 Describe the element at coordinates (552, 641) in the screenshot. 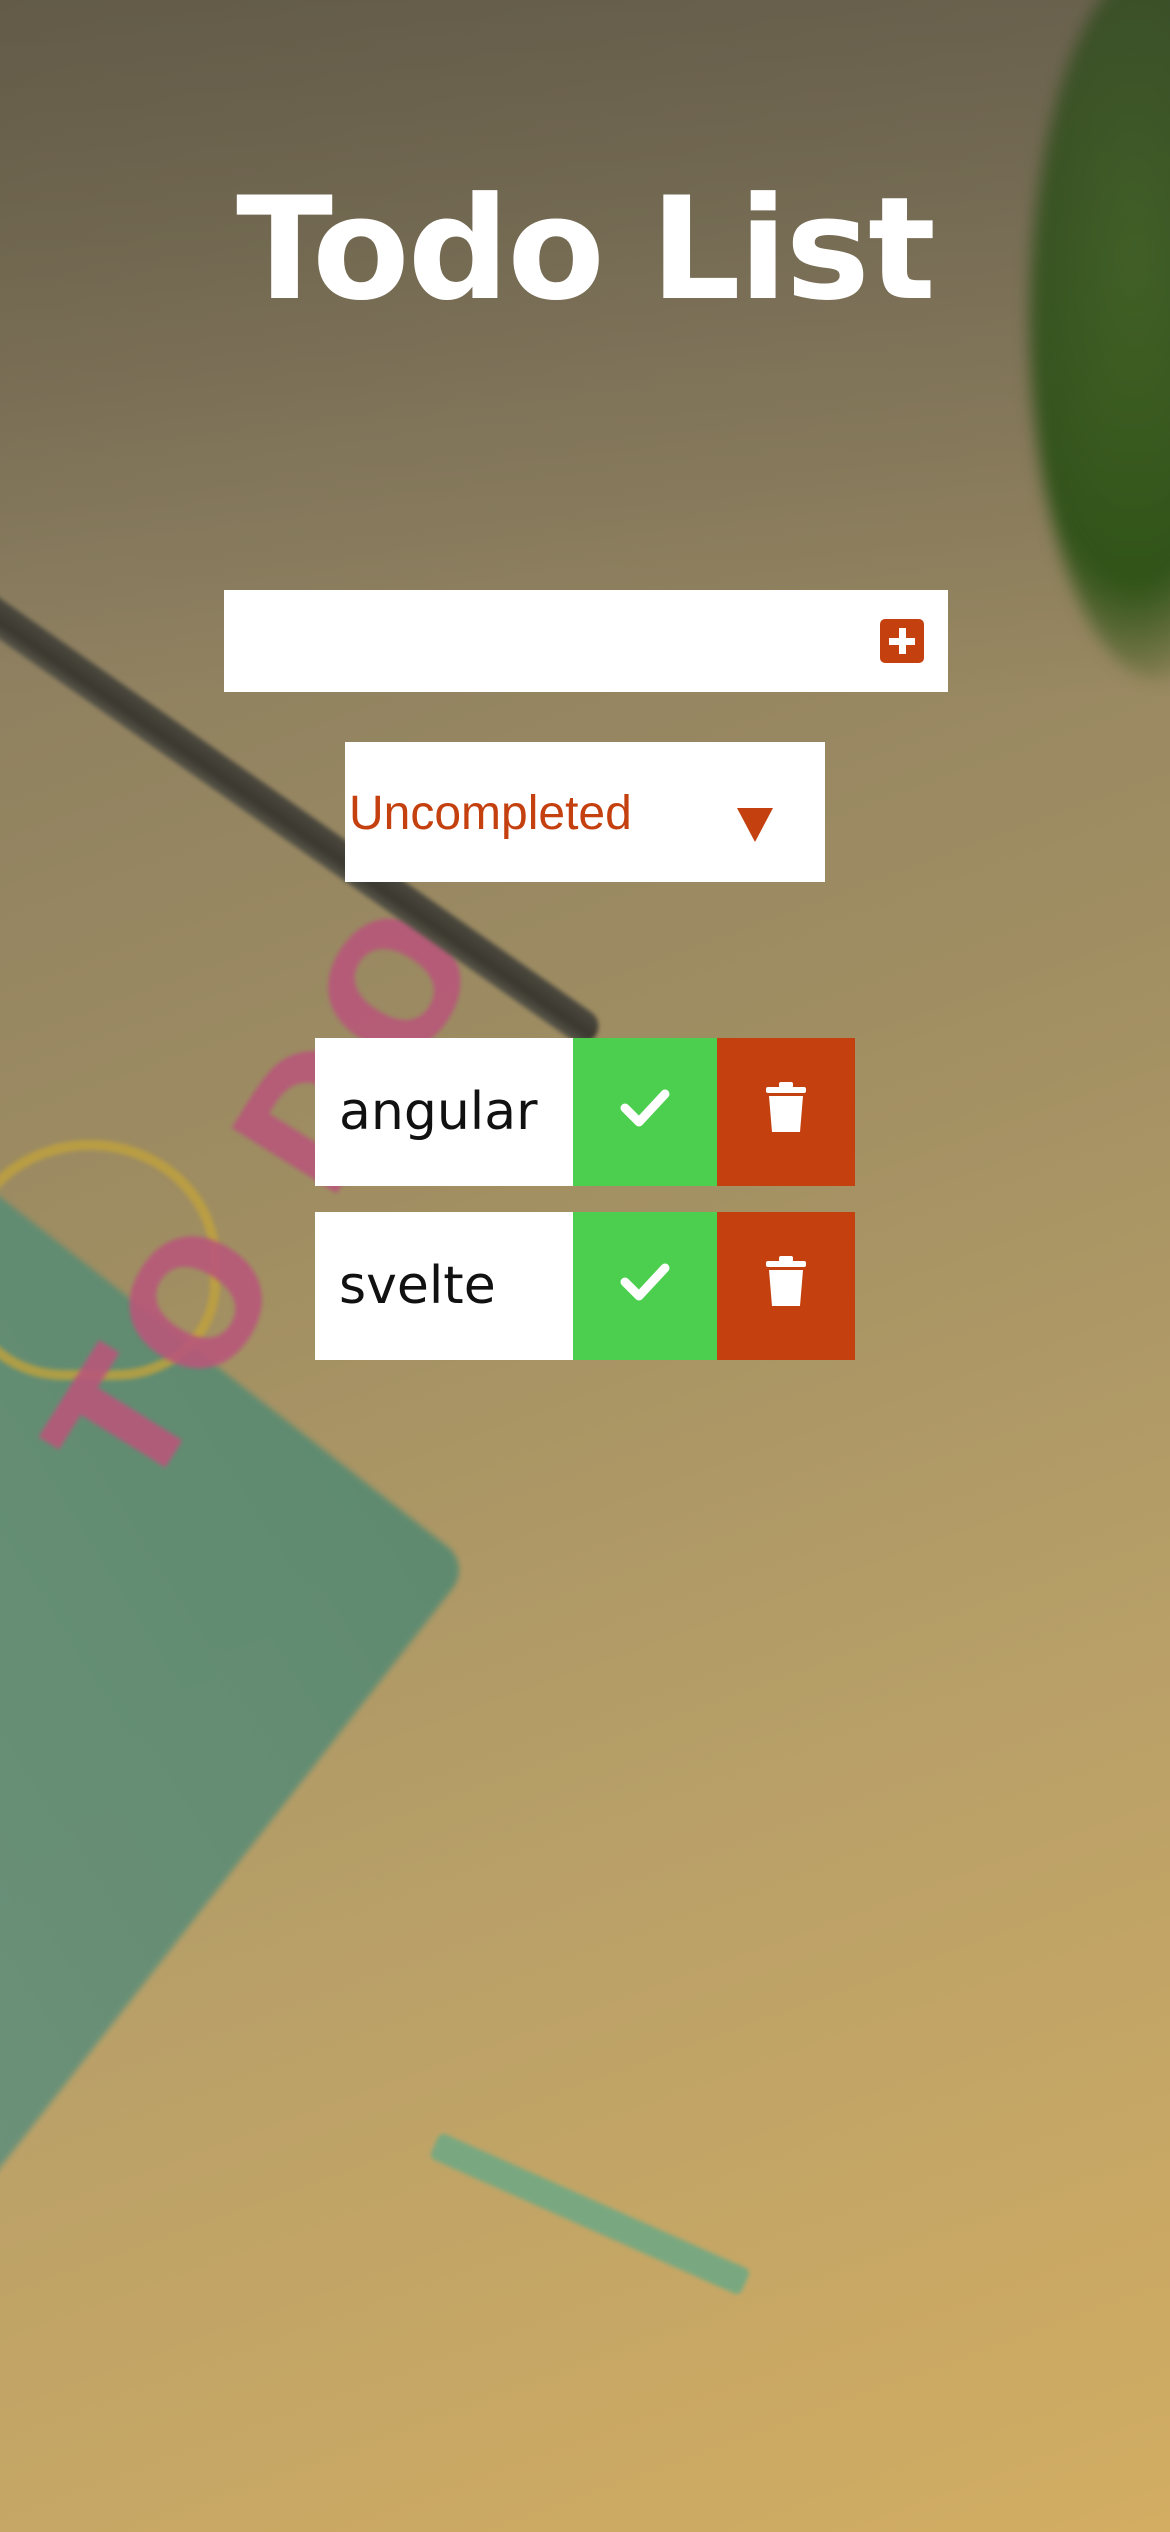

I see `todo-input` at that location.